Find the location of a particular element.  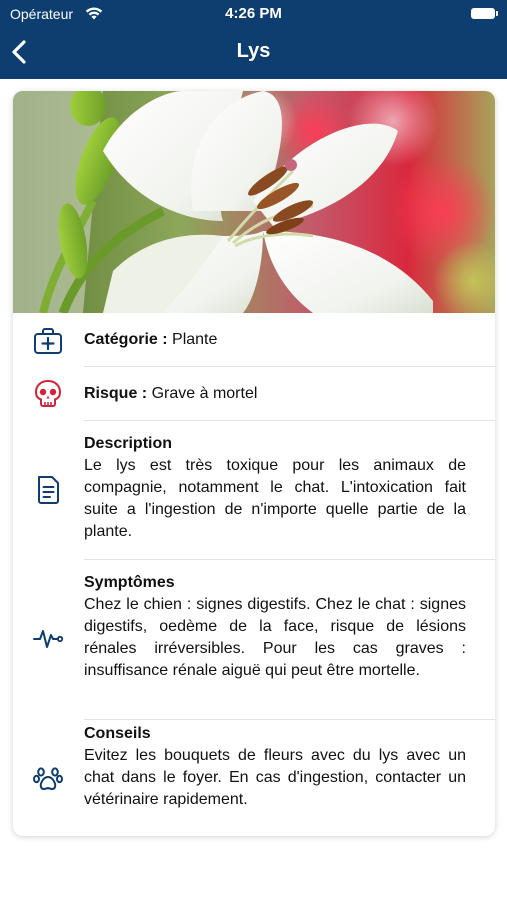

clock: 4:26 PM is located at coordinates (253, 13).